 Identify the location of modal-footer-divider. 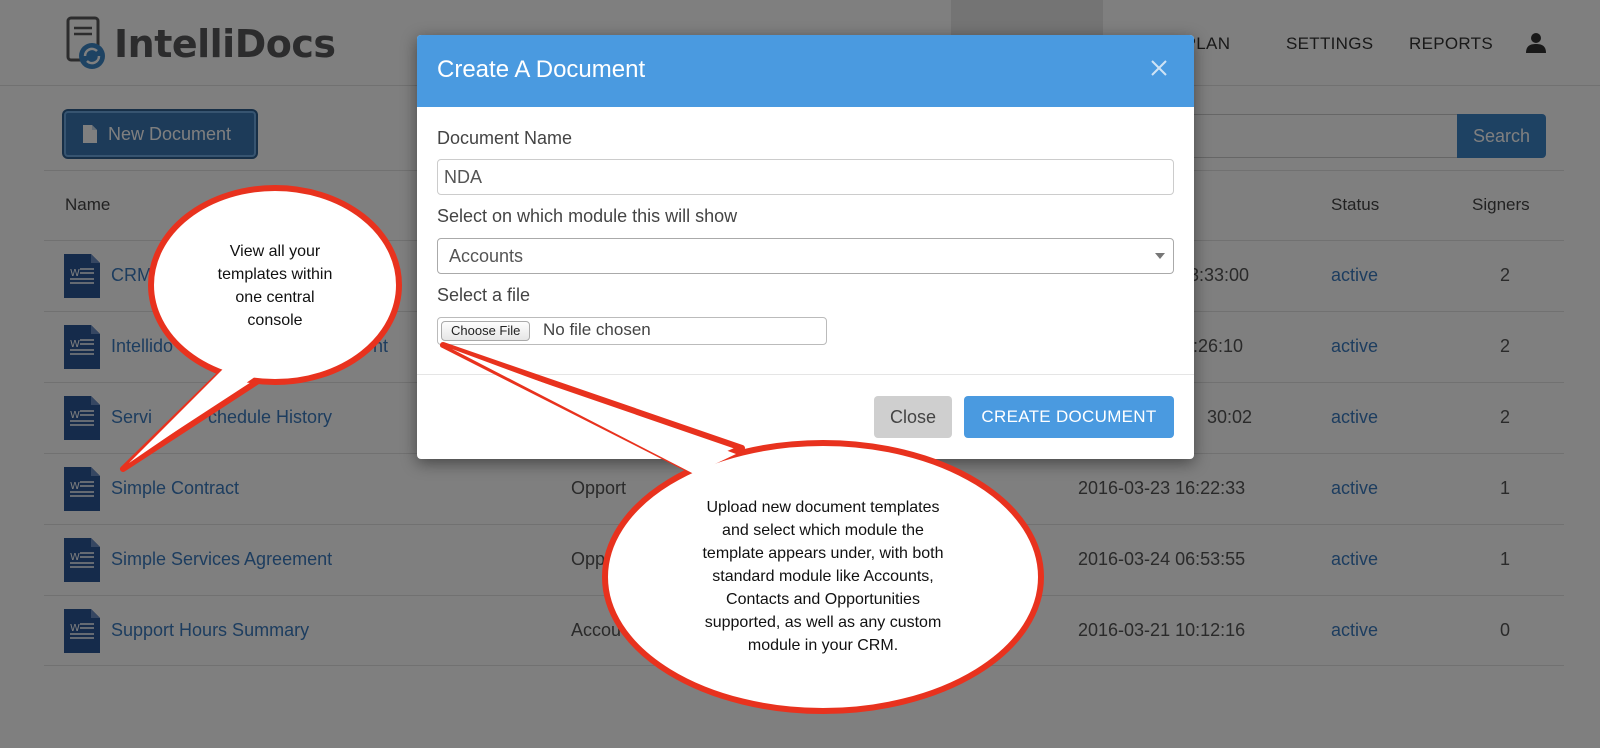
(805, 374).